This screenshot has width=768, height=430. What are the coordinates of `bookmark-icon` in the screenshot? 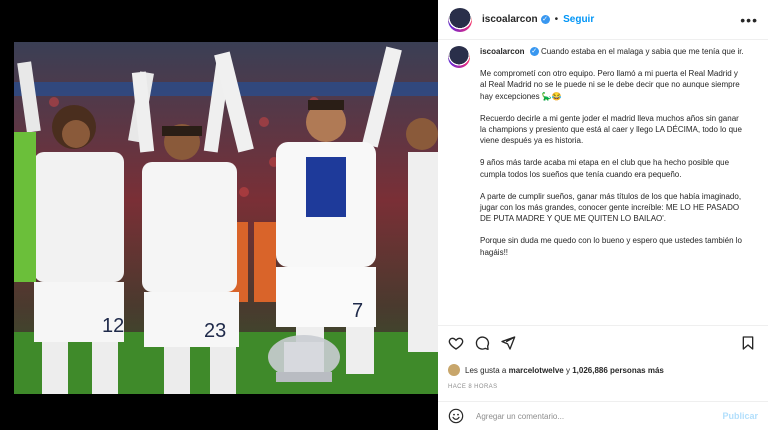 It's located at (748, 343).